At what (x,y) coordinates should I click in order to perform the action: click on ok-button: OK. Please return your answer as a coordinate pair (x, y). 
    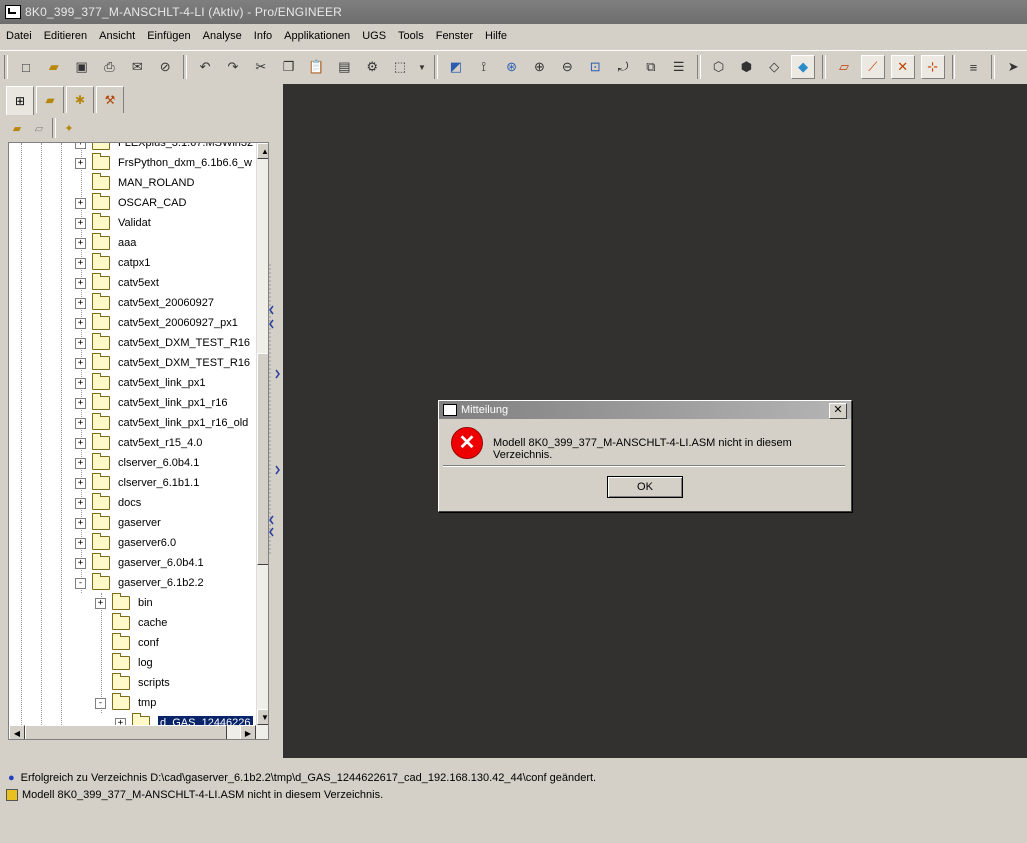
    Looking at the image, I should click on (645, 487).